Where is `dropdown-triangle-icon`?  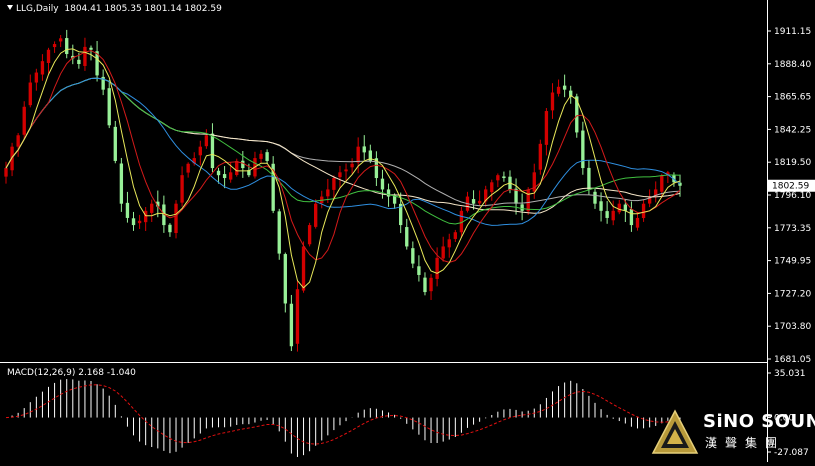 dropdown-triangle-icon is located at coordinates (10, 7).